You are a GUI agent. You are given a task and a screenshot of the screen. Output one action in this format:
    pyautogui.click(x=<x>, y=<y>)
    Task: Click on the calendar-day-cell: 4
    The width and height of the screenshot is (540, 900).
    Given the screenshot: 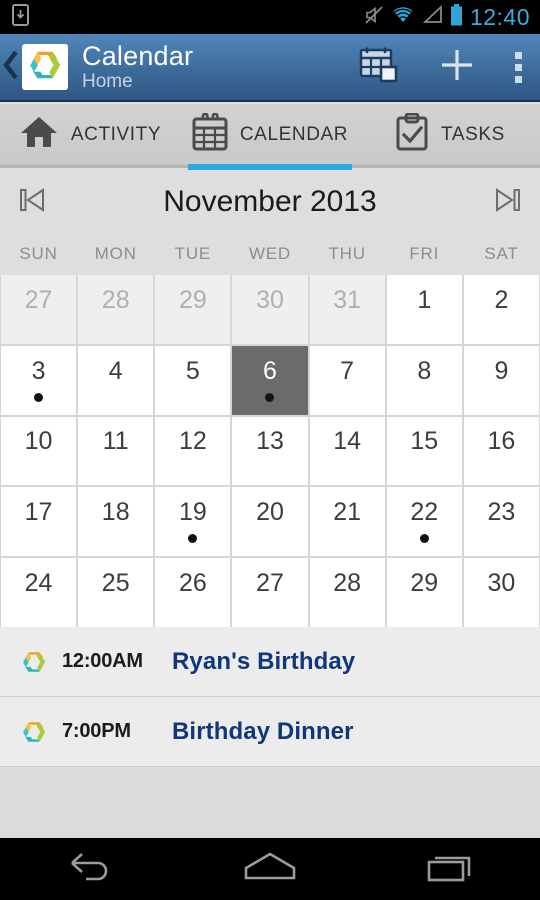 What is the action you would take?
    pyautogui.click(x=116, y=380)
    